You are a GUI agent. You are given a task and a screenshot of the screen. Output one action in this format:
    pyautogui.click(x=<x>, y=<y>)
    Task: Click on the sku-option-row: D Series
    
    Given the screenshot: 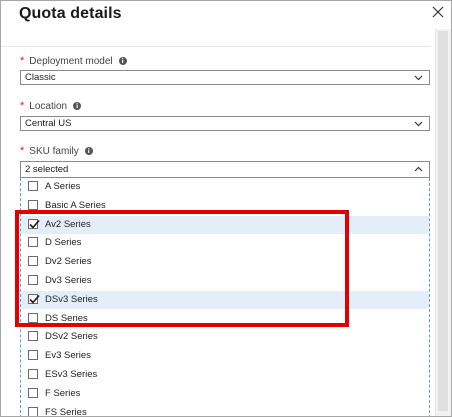 What is the action you would take?
    pyautogui.click(x=225, y=243)
    